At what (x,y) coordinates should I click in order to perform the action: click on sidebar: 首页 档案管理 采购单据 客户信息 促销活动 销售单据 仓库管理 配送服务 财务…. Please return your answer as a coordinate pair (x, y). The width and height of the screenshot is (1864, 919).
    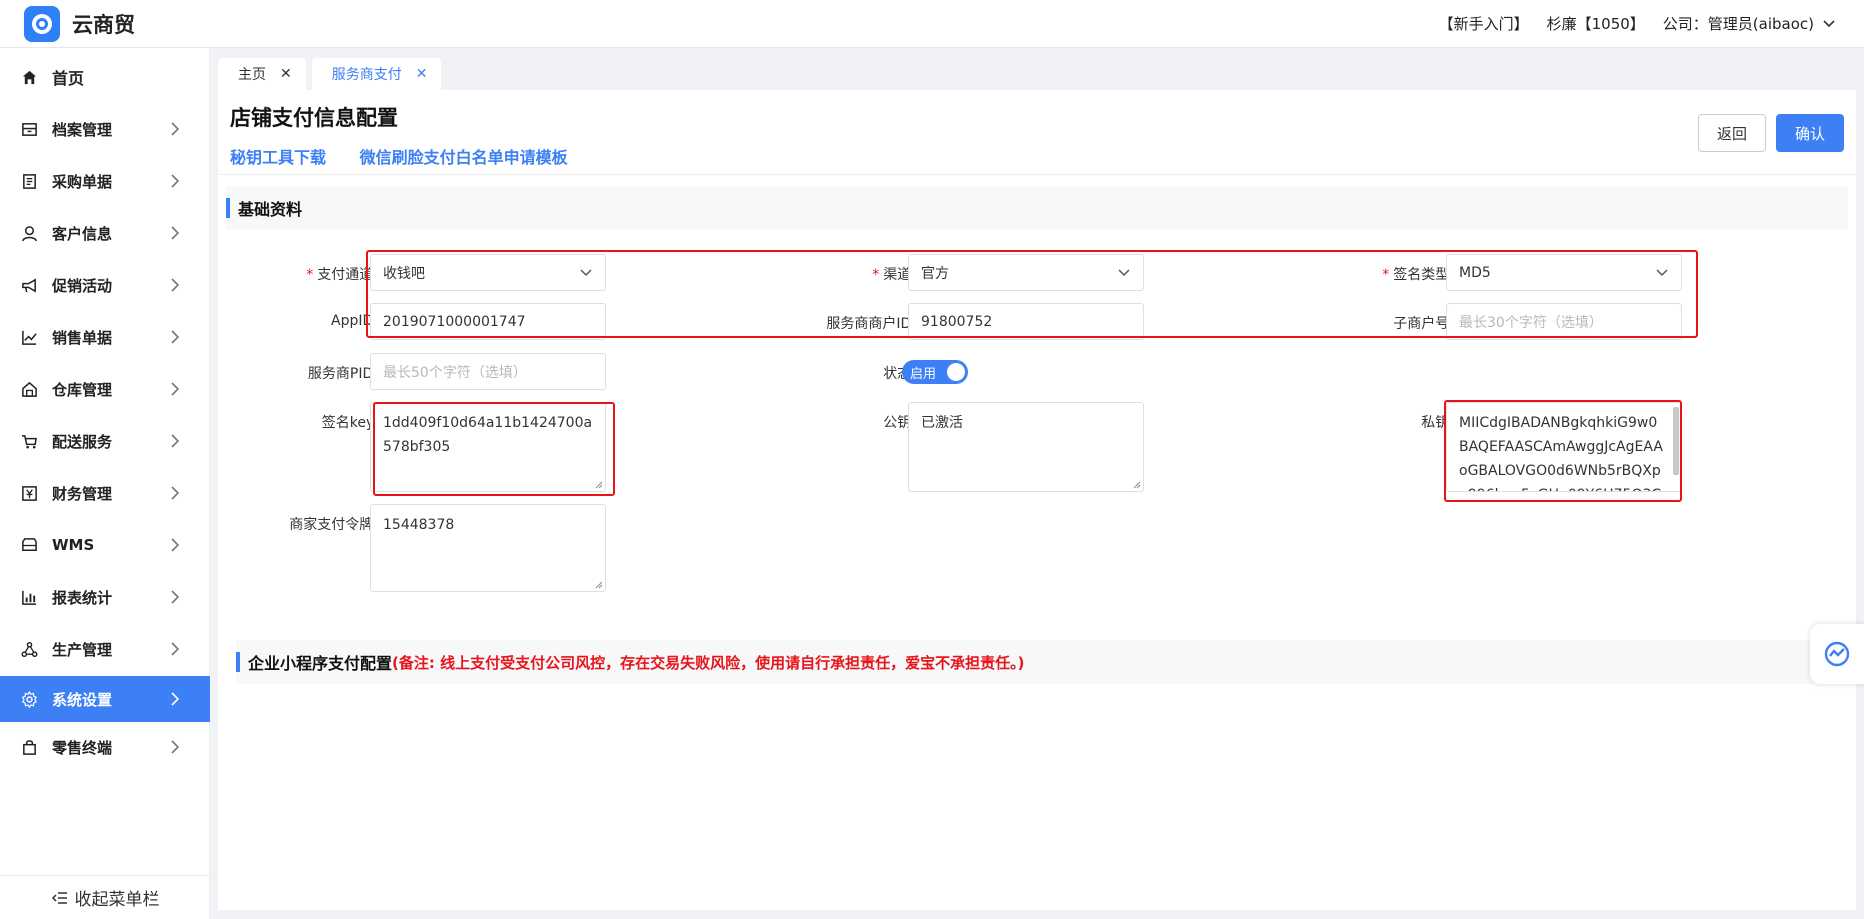
    Looking at the image, I should click on (105, 483).